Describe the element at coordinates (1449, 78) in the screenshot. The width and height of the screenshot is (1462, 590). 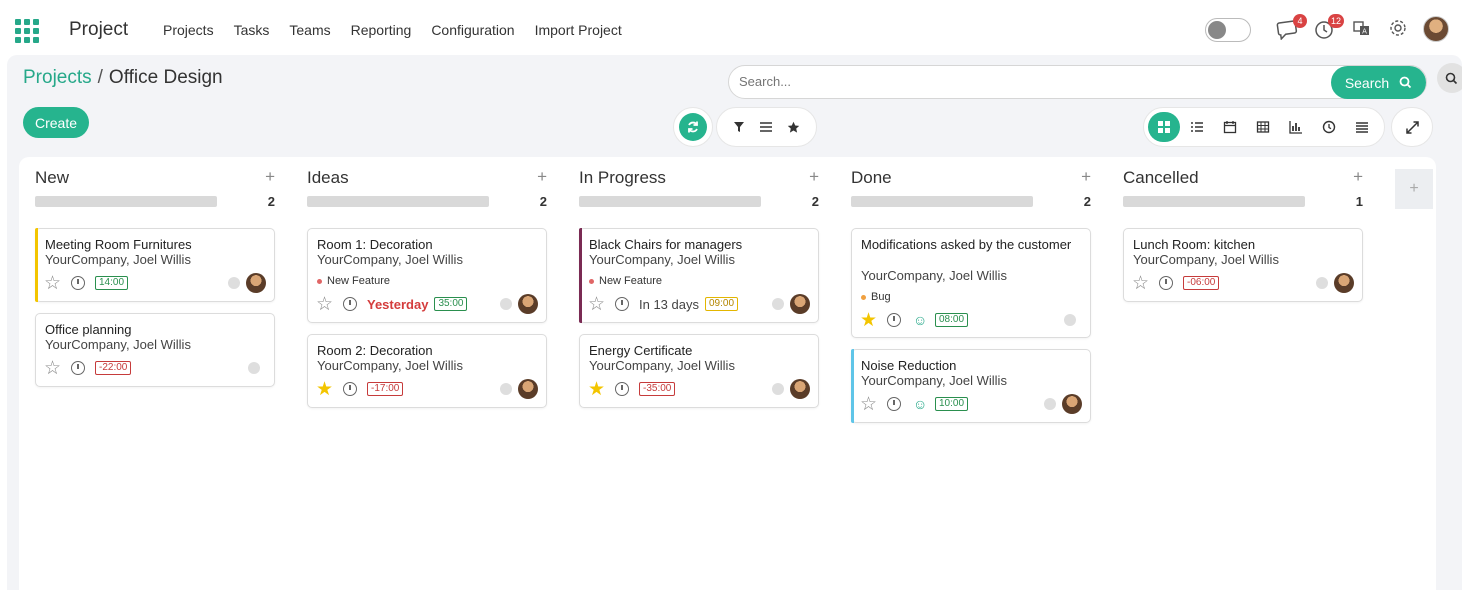
I see `zoom-icon` at that location.